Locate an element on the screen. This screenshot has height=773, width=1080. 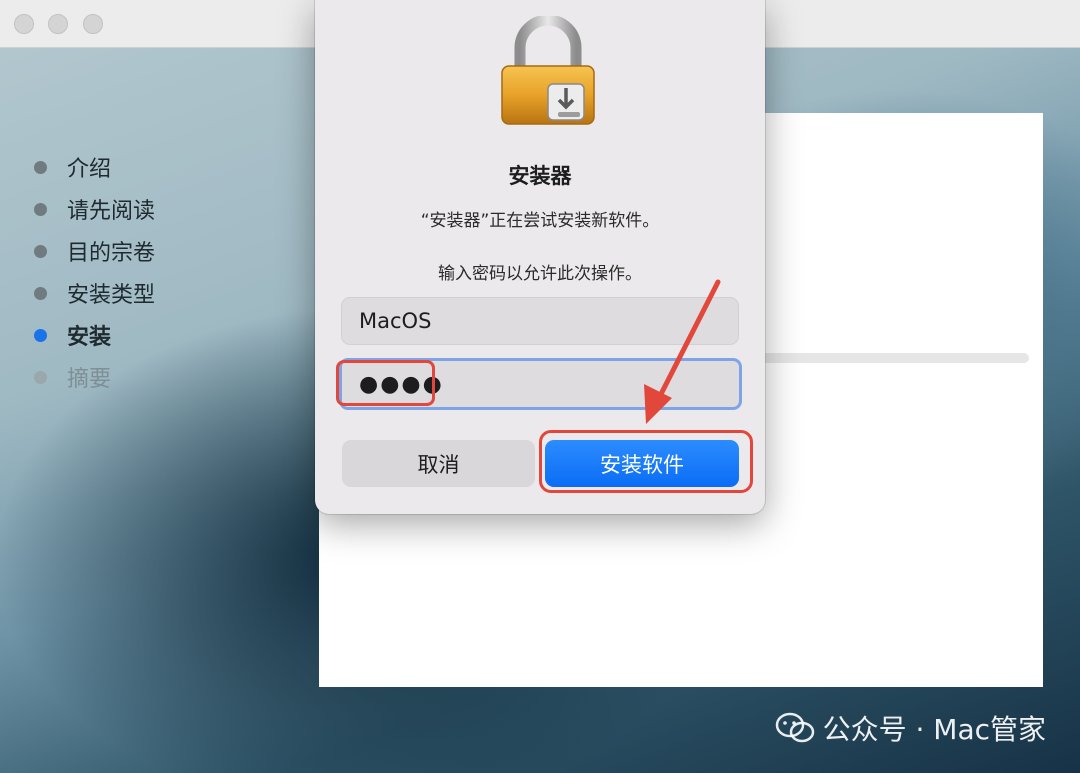
step-summary: 摘要 is located at coordinates (94, 377).